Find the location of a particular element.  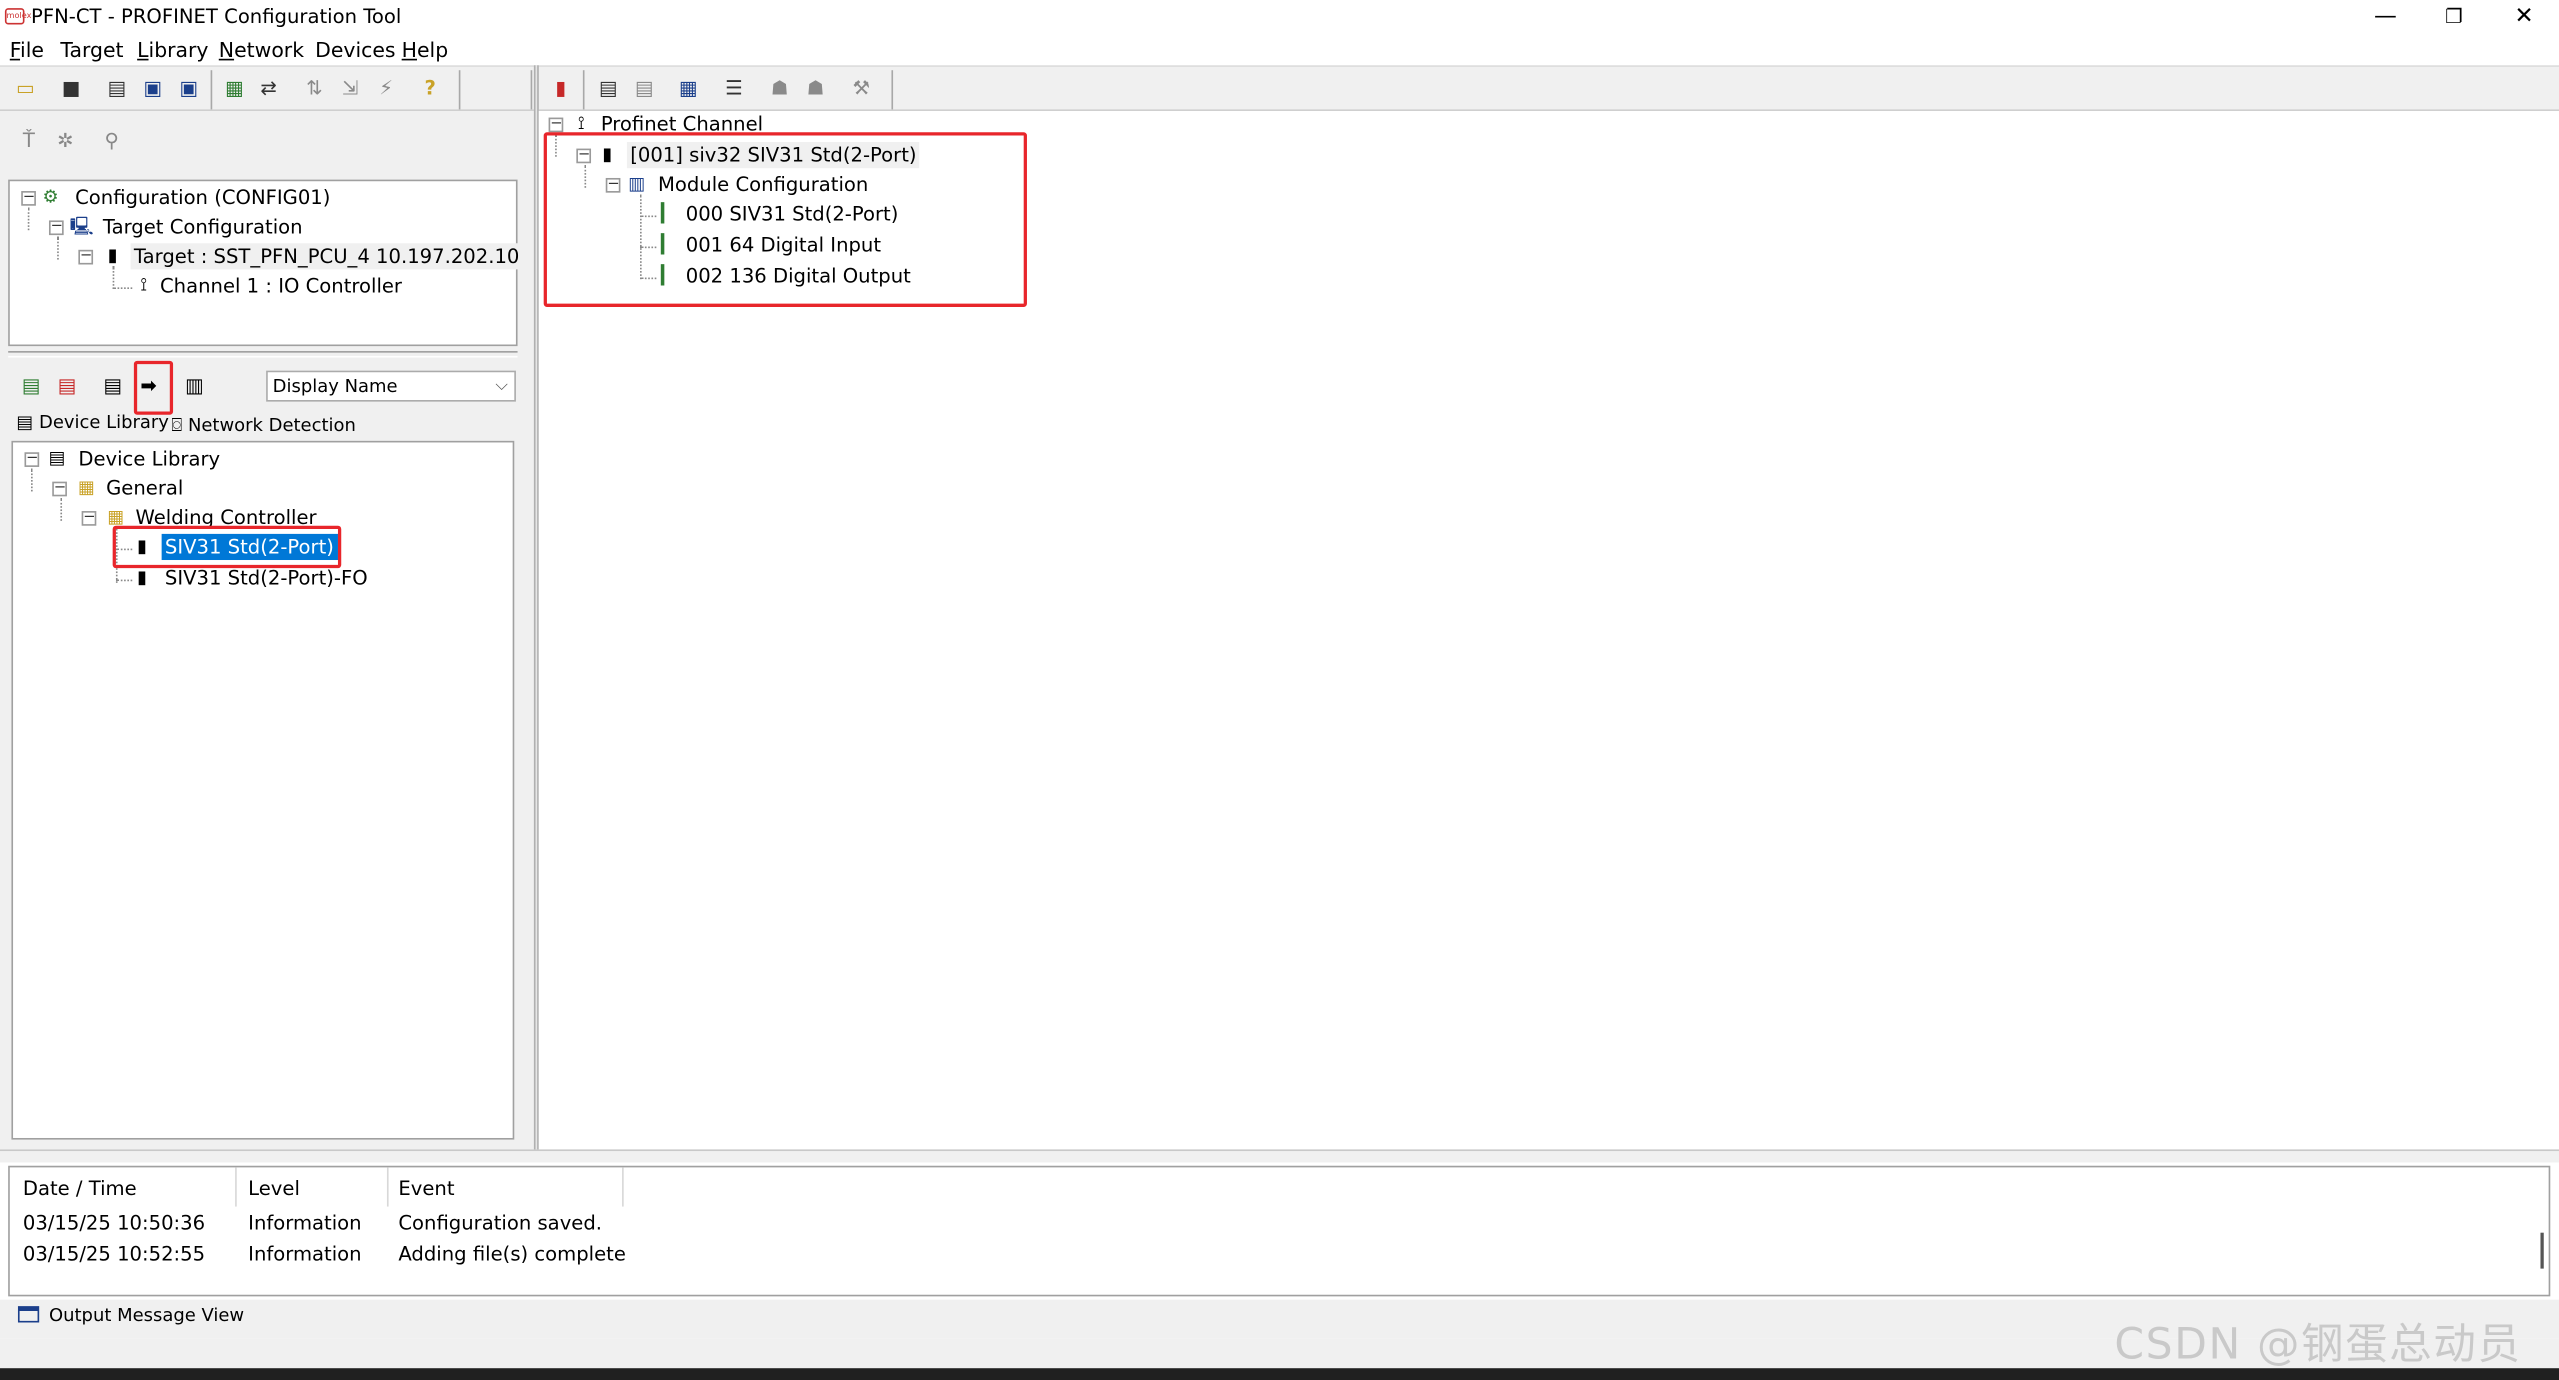

menu-file: File is located at coordinates (27, 50).